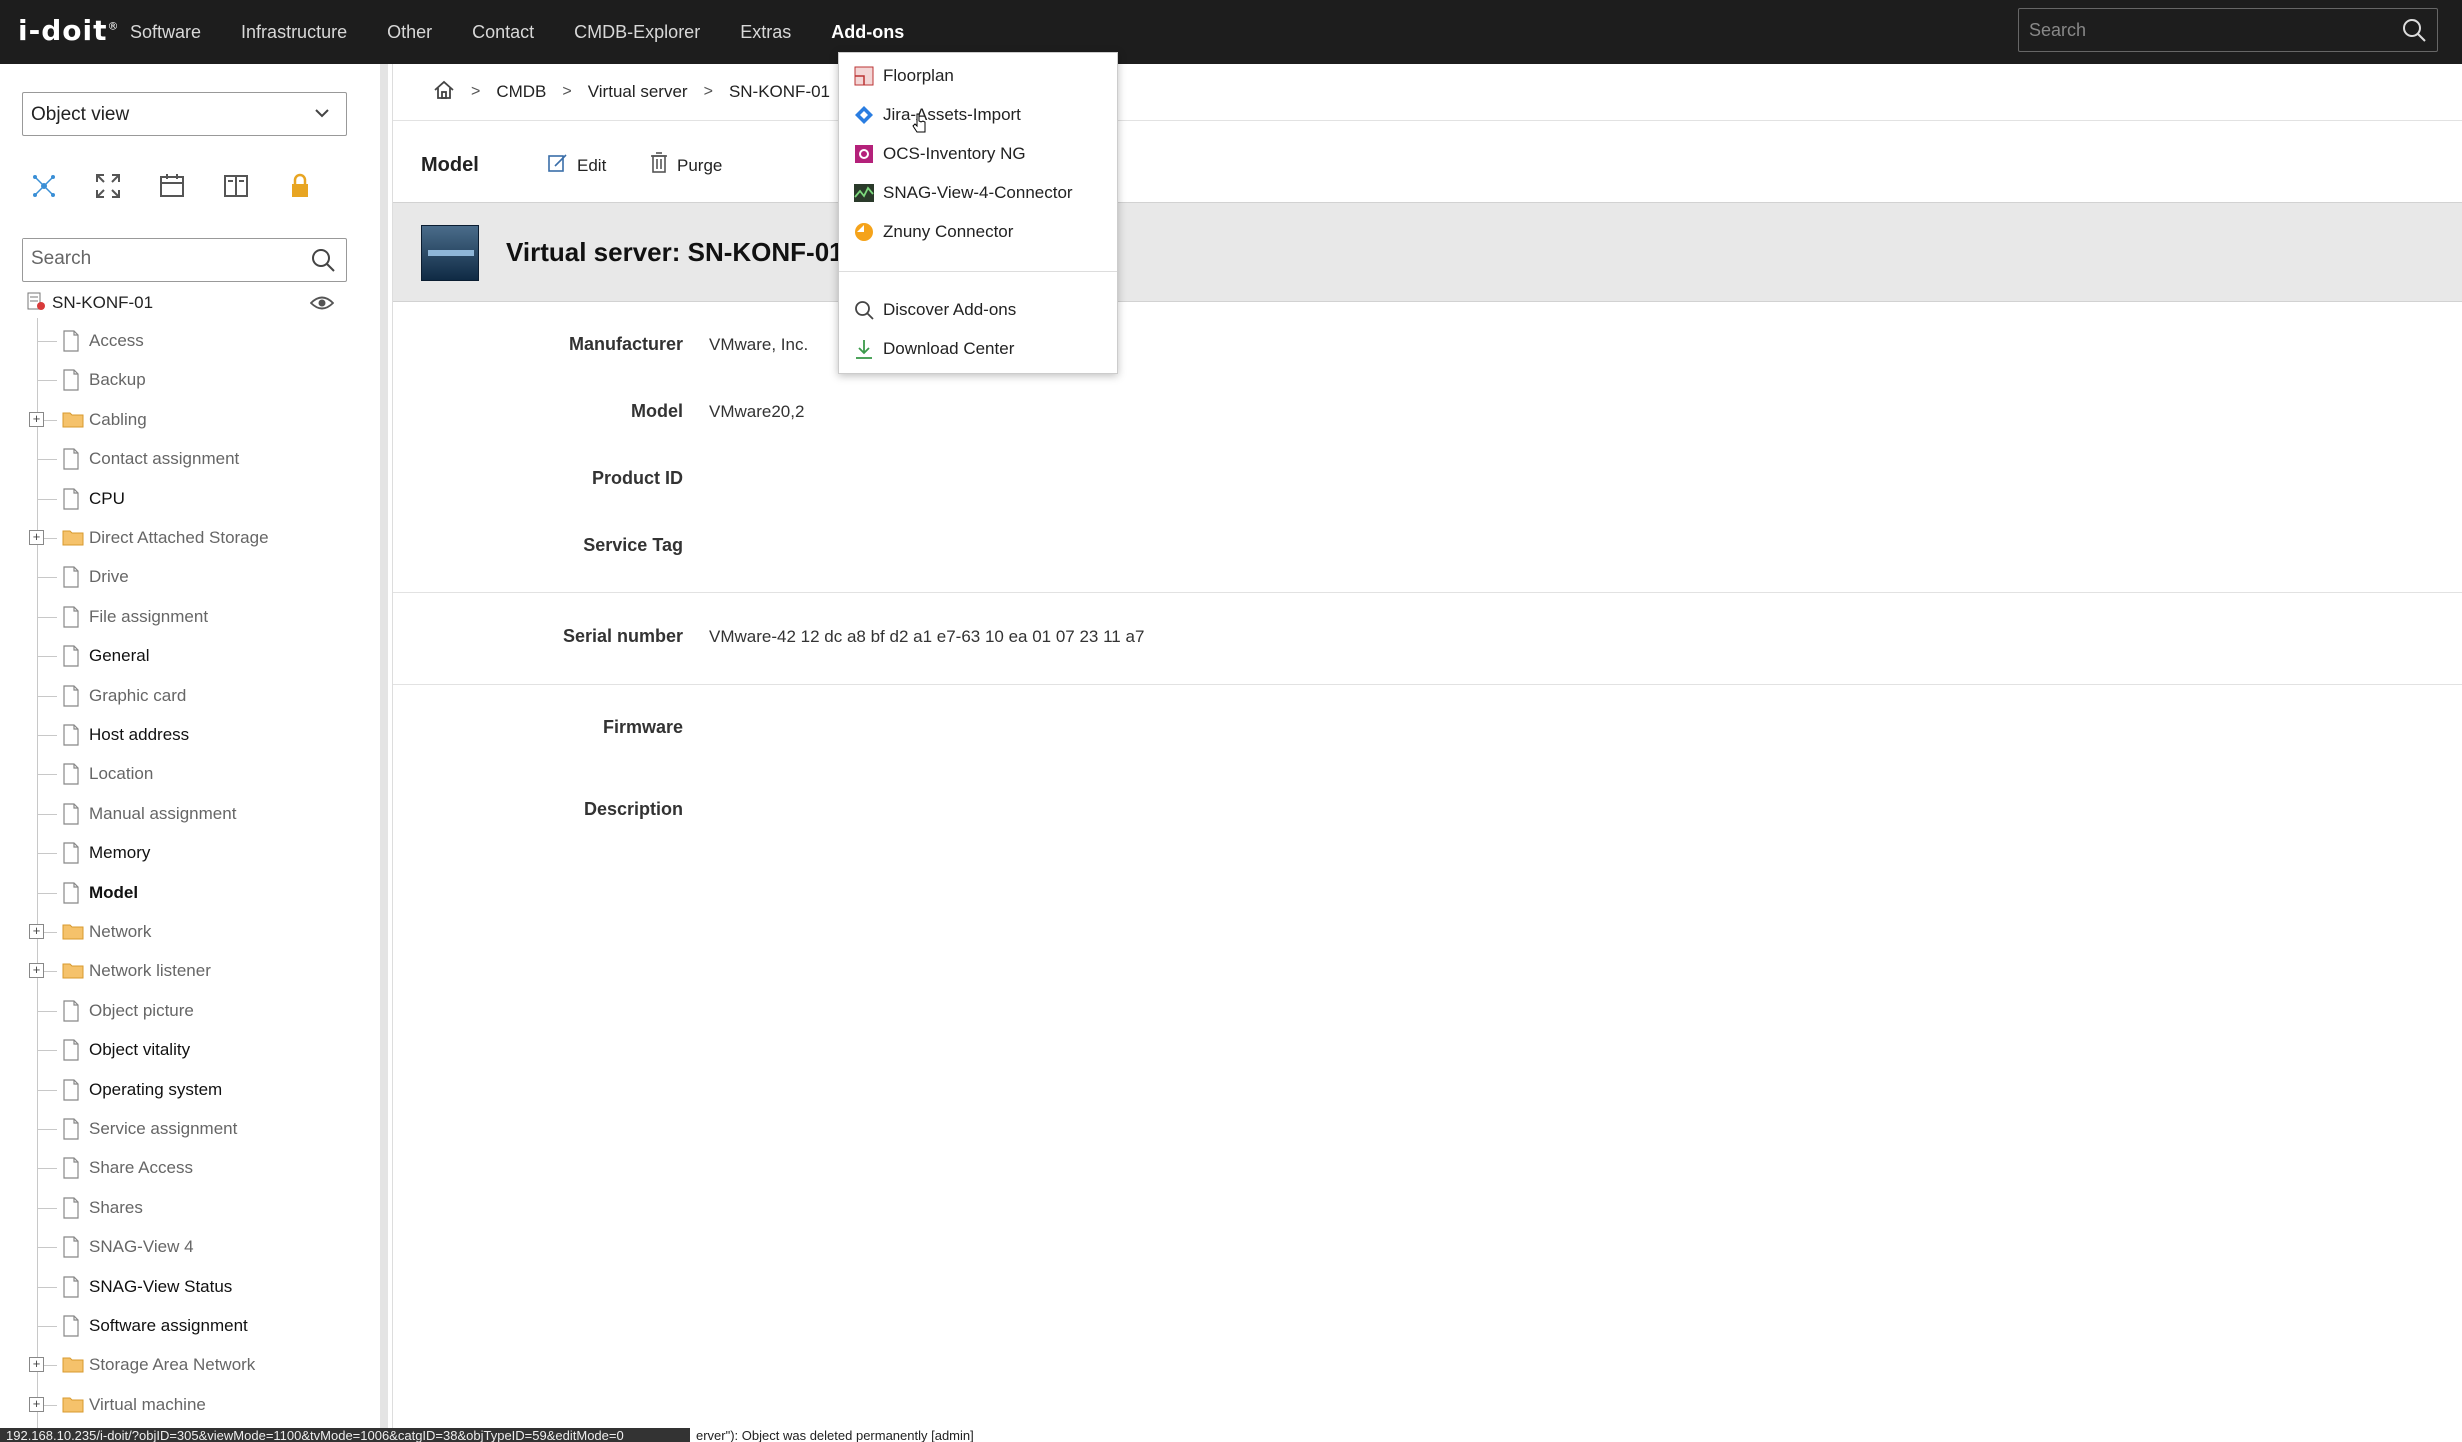  What do you see at coordinates (190, 188) in the screenshot?
I see `calendar-icon` at bounding box center [190, 188].